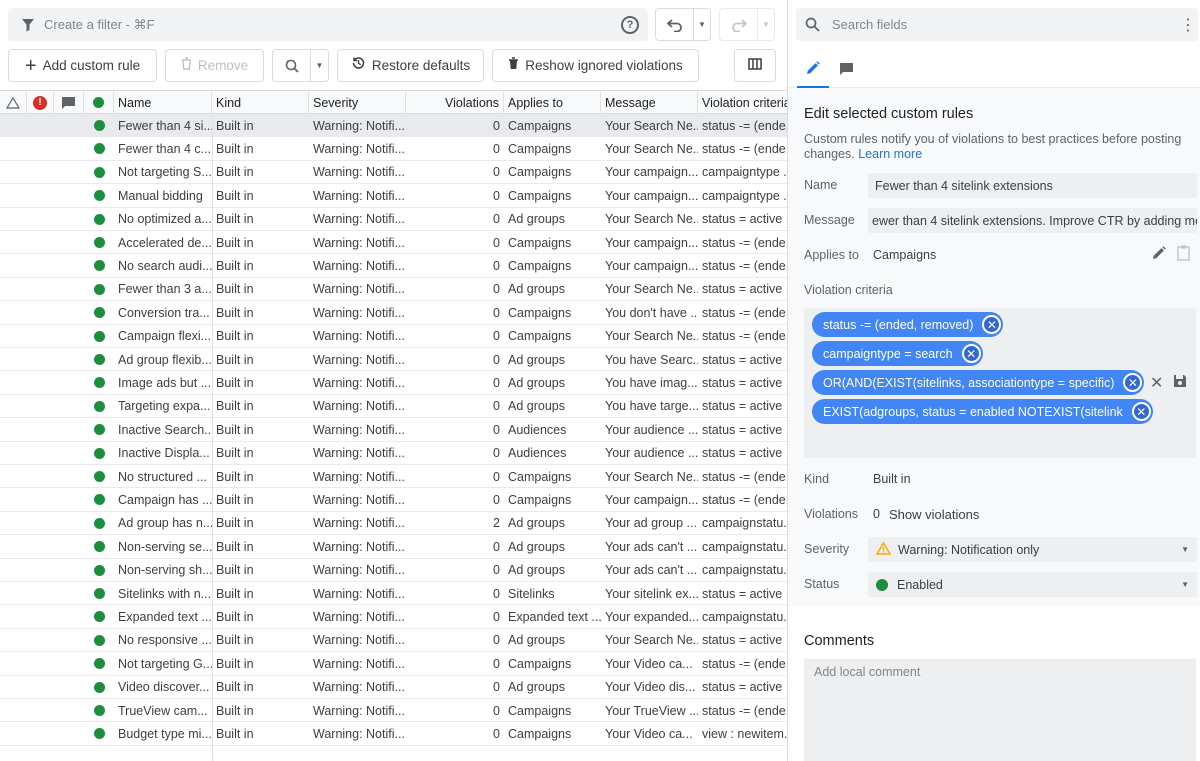  What do you see at coordinates (702, 24) in the screenshot?
I see `undo-dropdown-icon: ▼` at bounding box center [702, 24].